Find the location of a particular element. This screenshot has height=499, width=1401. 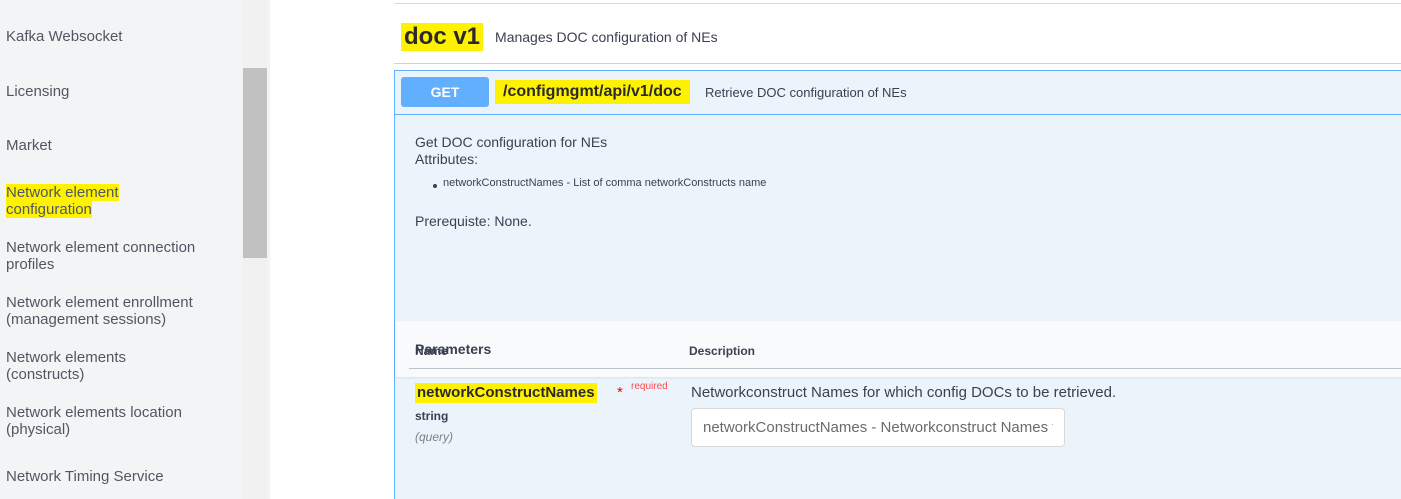

sidebar-item-kafka-websocket: Kafka Websocket is located at coordinates (121, 36).